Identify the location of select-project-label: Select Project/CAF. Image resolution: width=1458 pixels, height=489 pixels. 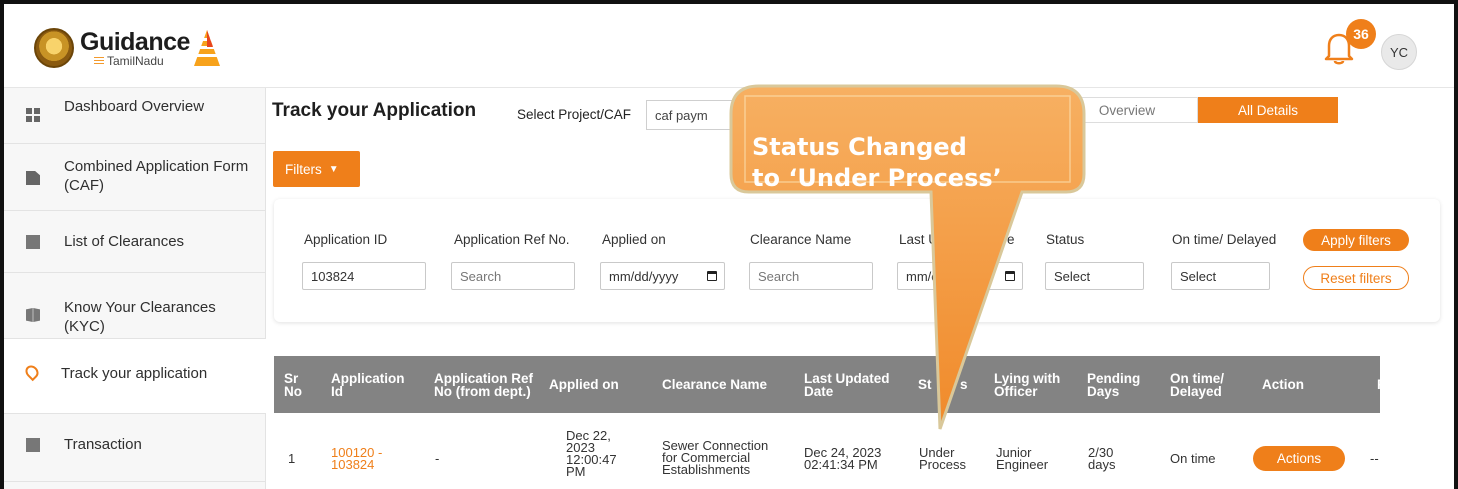
(574, 114).